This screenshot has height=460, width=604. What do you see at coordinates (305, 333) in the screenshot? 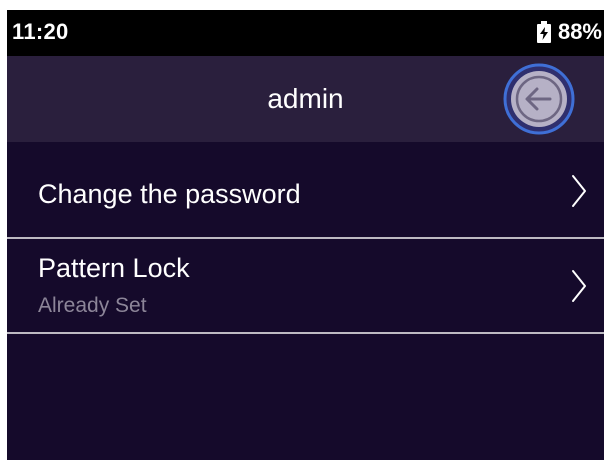
I see `row-divider` at bounding box center [305, 333].